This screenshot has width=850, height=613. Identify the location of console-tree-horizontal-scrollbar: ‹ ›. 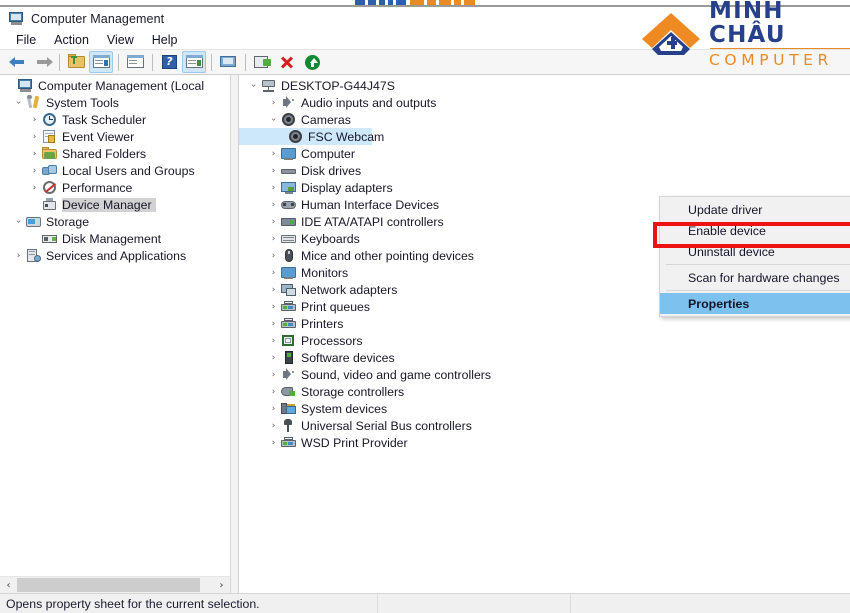
(115, 584).